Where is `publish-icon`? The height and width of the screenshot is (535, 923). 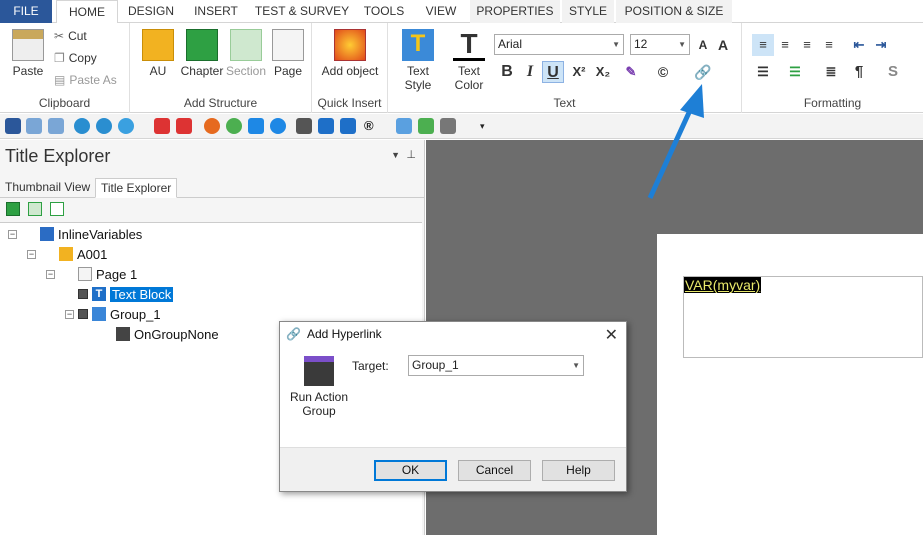
publish-icon is located at coordinates (82, 126).